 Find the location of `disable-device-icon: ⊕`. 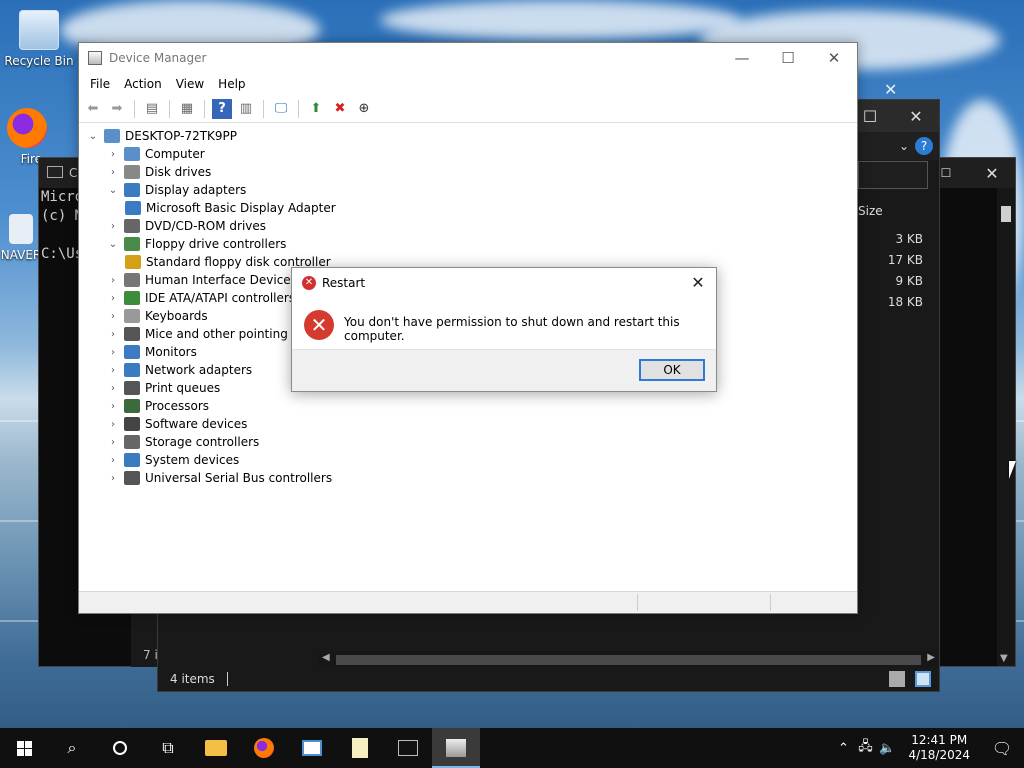

disable-device-icon: ⊕ is located at coordinates (364, 109).